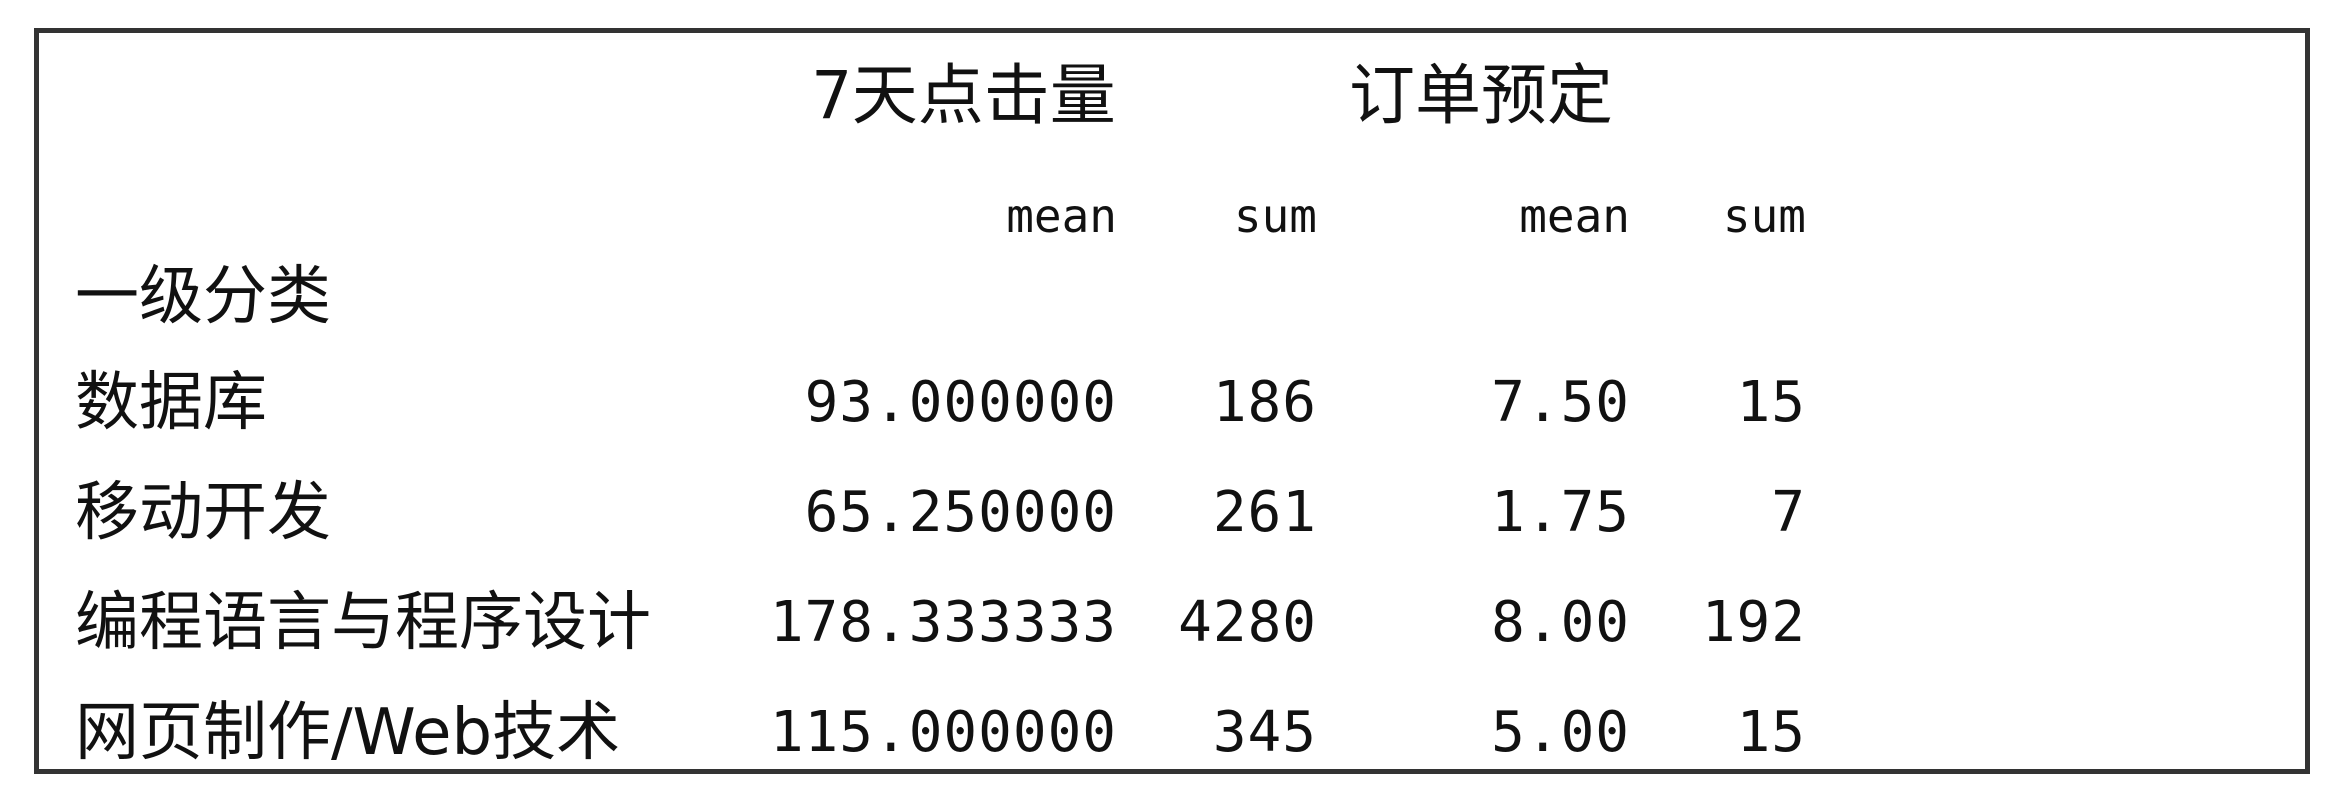  Describe the element at coordinates (171, 403) in the screenshot. I see `row-label: 数据库` at that location.